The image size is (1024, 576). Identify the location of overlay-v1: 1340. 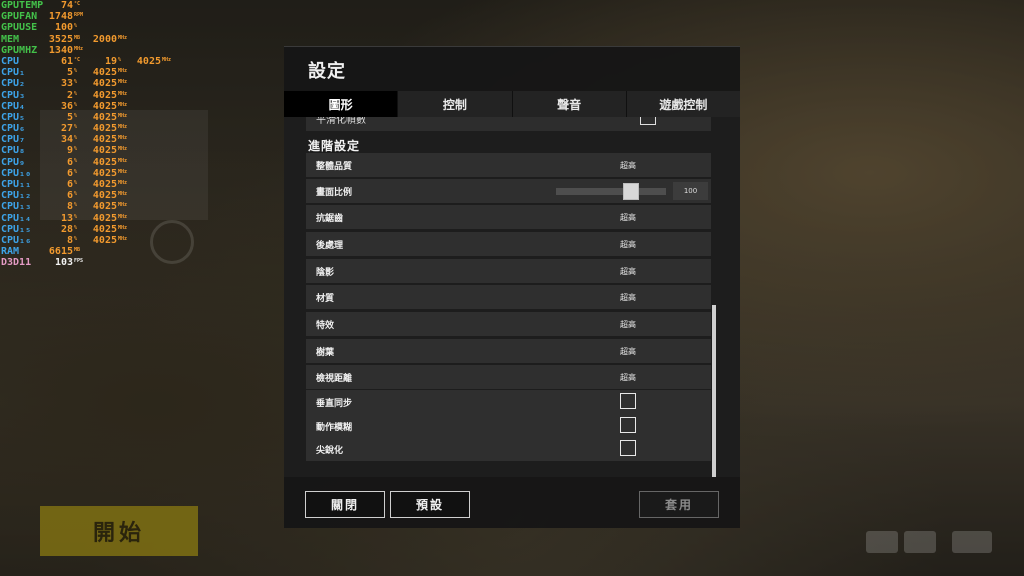
(60, 50).